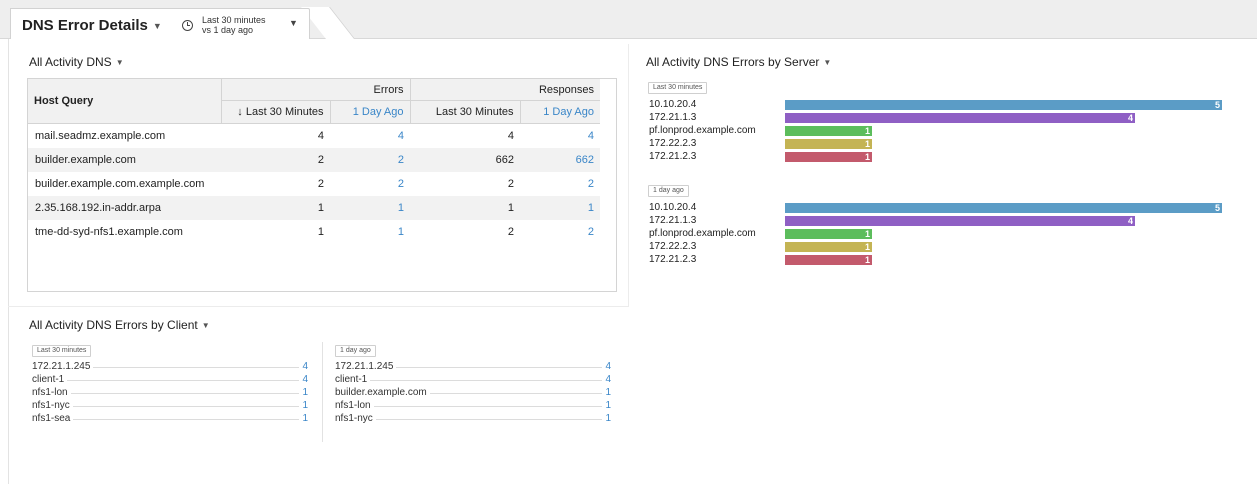 Image resolution: width=1257 pixels, height=484 pixels. I want to click on client-name: builder.example.com, so click(382, 392).